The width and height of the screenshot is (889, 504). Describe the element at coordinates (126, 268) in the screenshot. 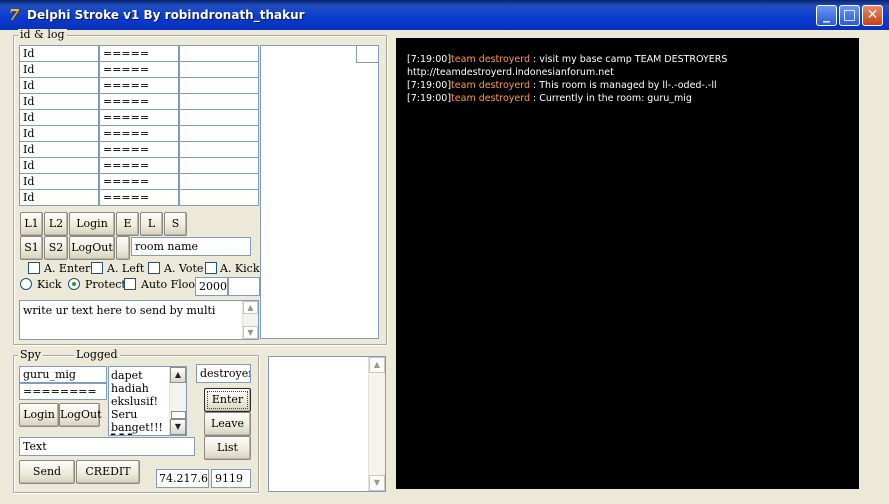

I see `auto-left-label: A. Left` at that location.